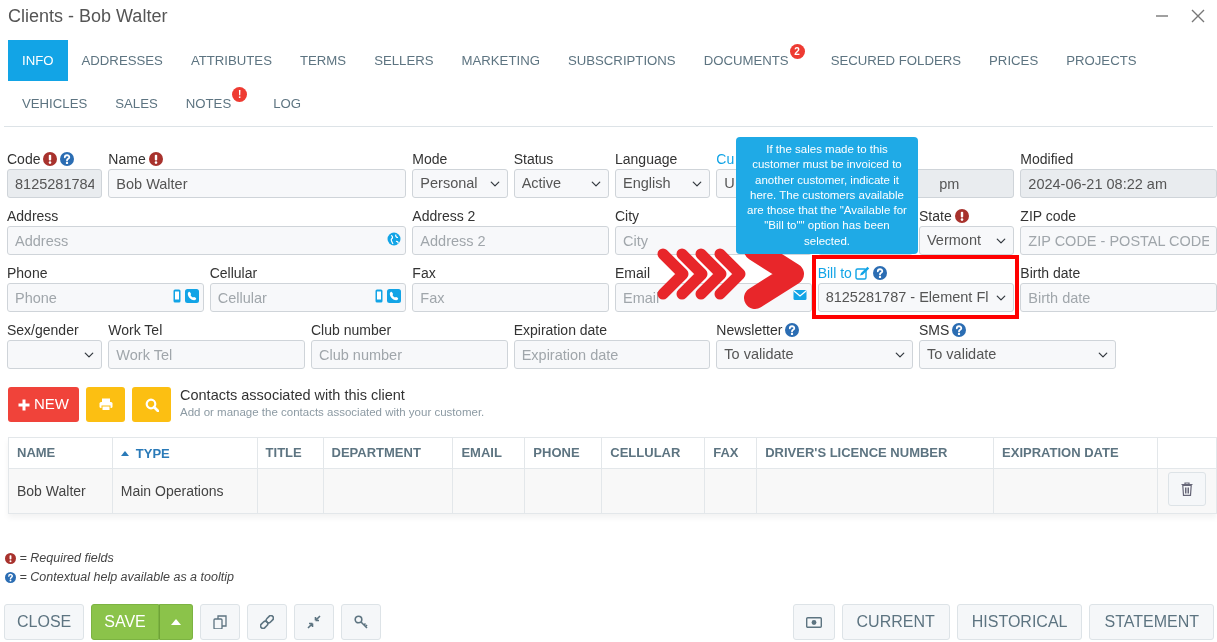  What do you see at coordinates (533, 159) in the screenshot?
I see `field-label: Status` at bounding box center [533, 159].